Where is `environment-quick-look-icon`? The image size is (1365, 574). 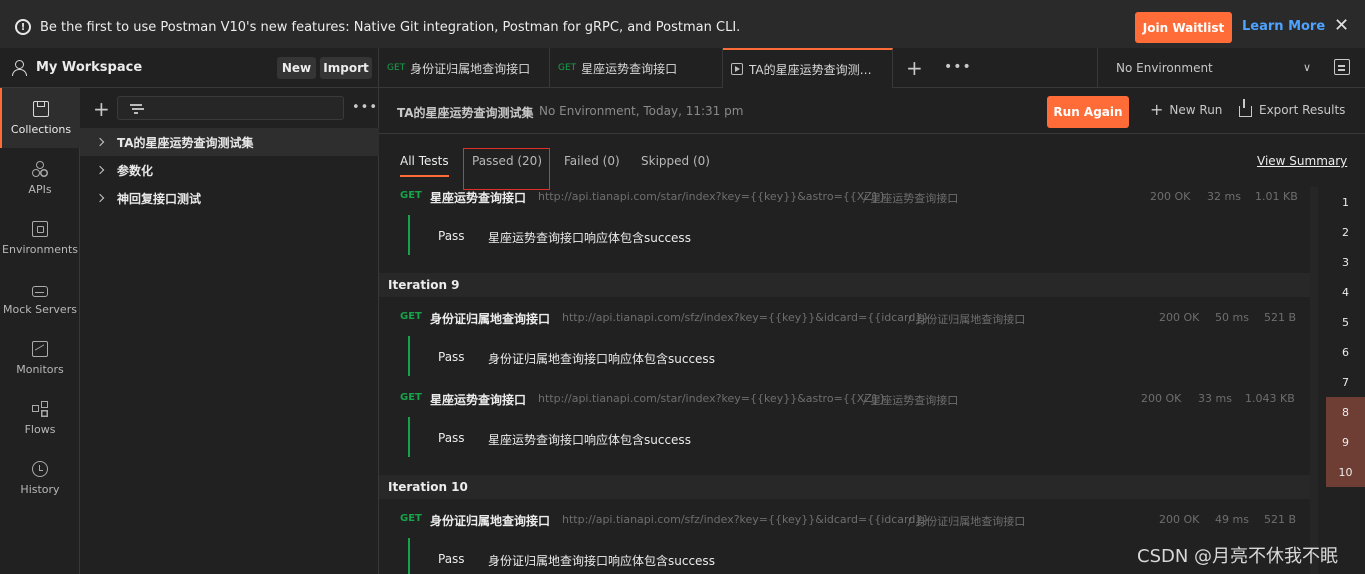
environment-quick-look-icon is located at coordinates (1342, 67).